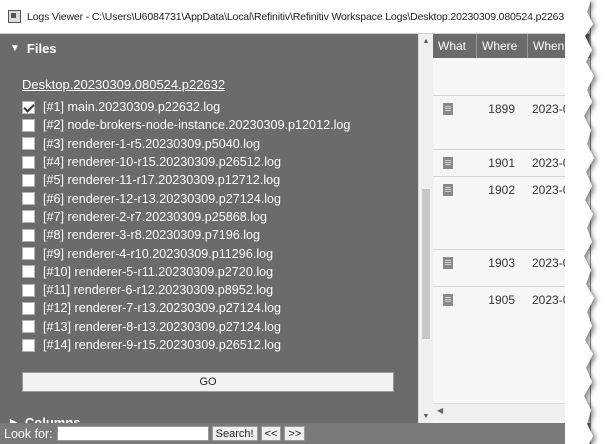 This screenshot has width=605, height=444. I want to click on app-icon, so click(14, 16).